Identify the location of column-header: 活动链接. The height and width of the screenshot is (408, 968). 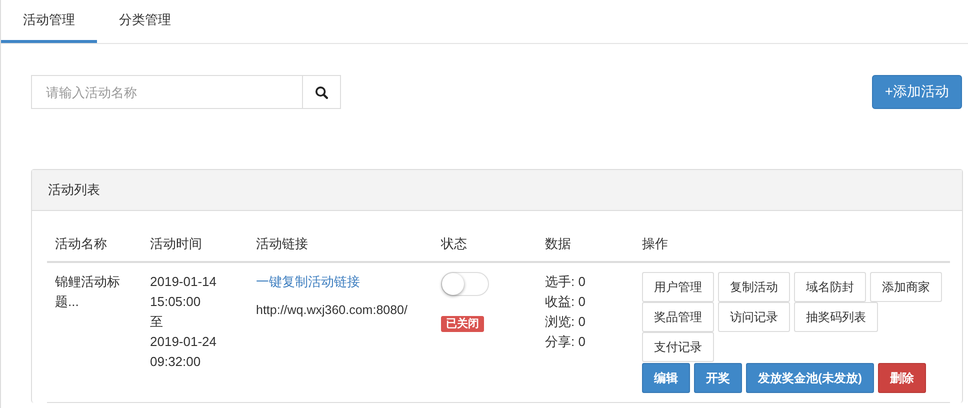
(282, 243).